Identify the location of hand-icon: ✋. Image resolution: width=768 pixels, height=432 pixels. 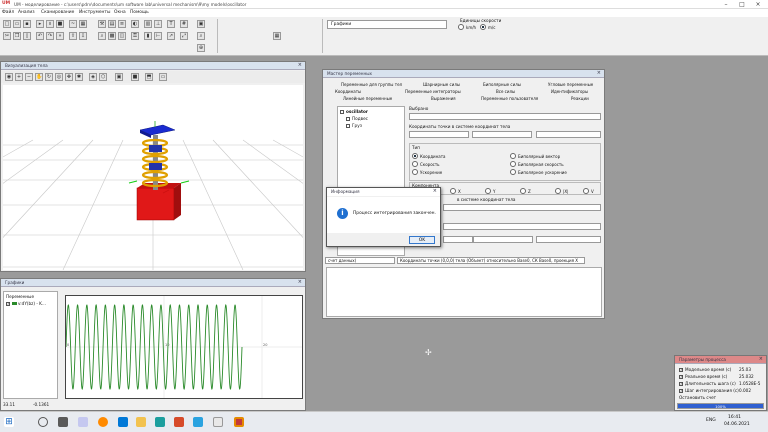
(39, 77).